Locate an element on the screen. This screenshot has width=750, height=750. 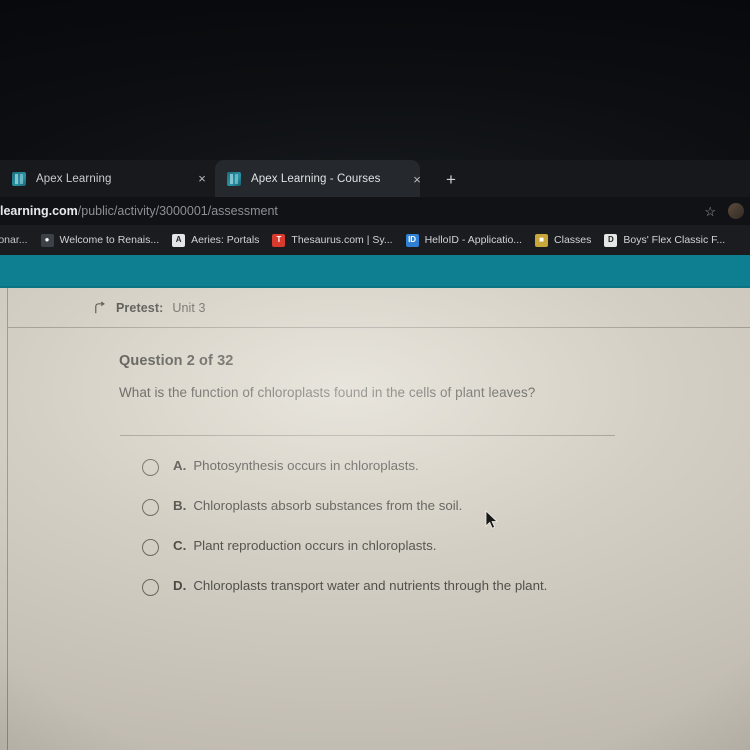
breadcrumb-title: Pretest: is located at coordinates (140, 308).